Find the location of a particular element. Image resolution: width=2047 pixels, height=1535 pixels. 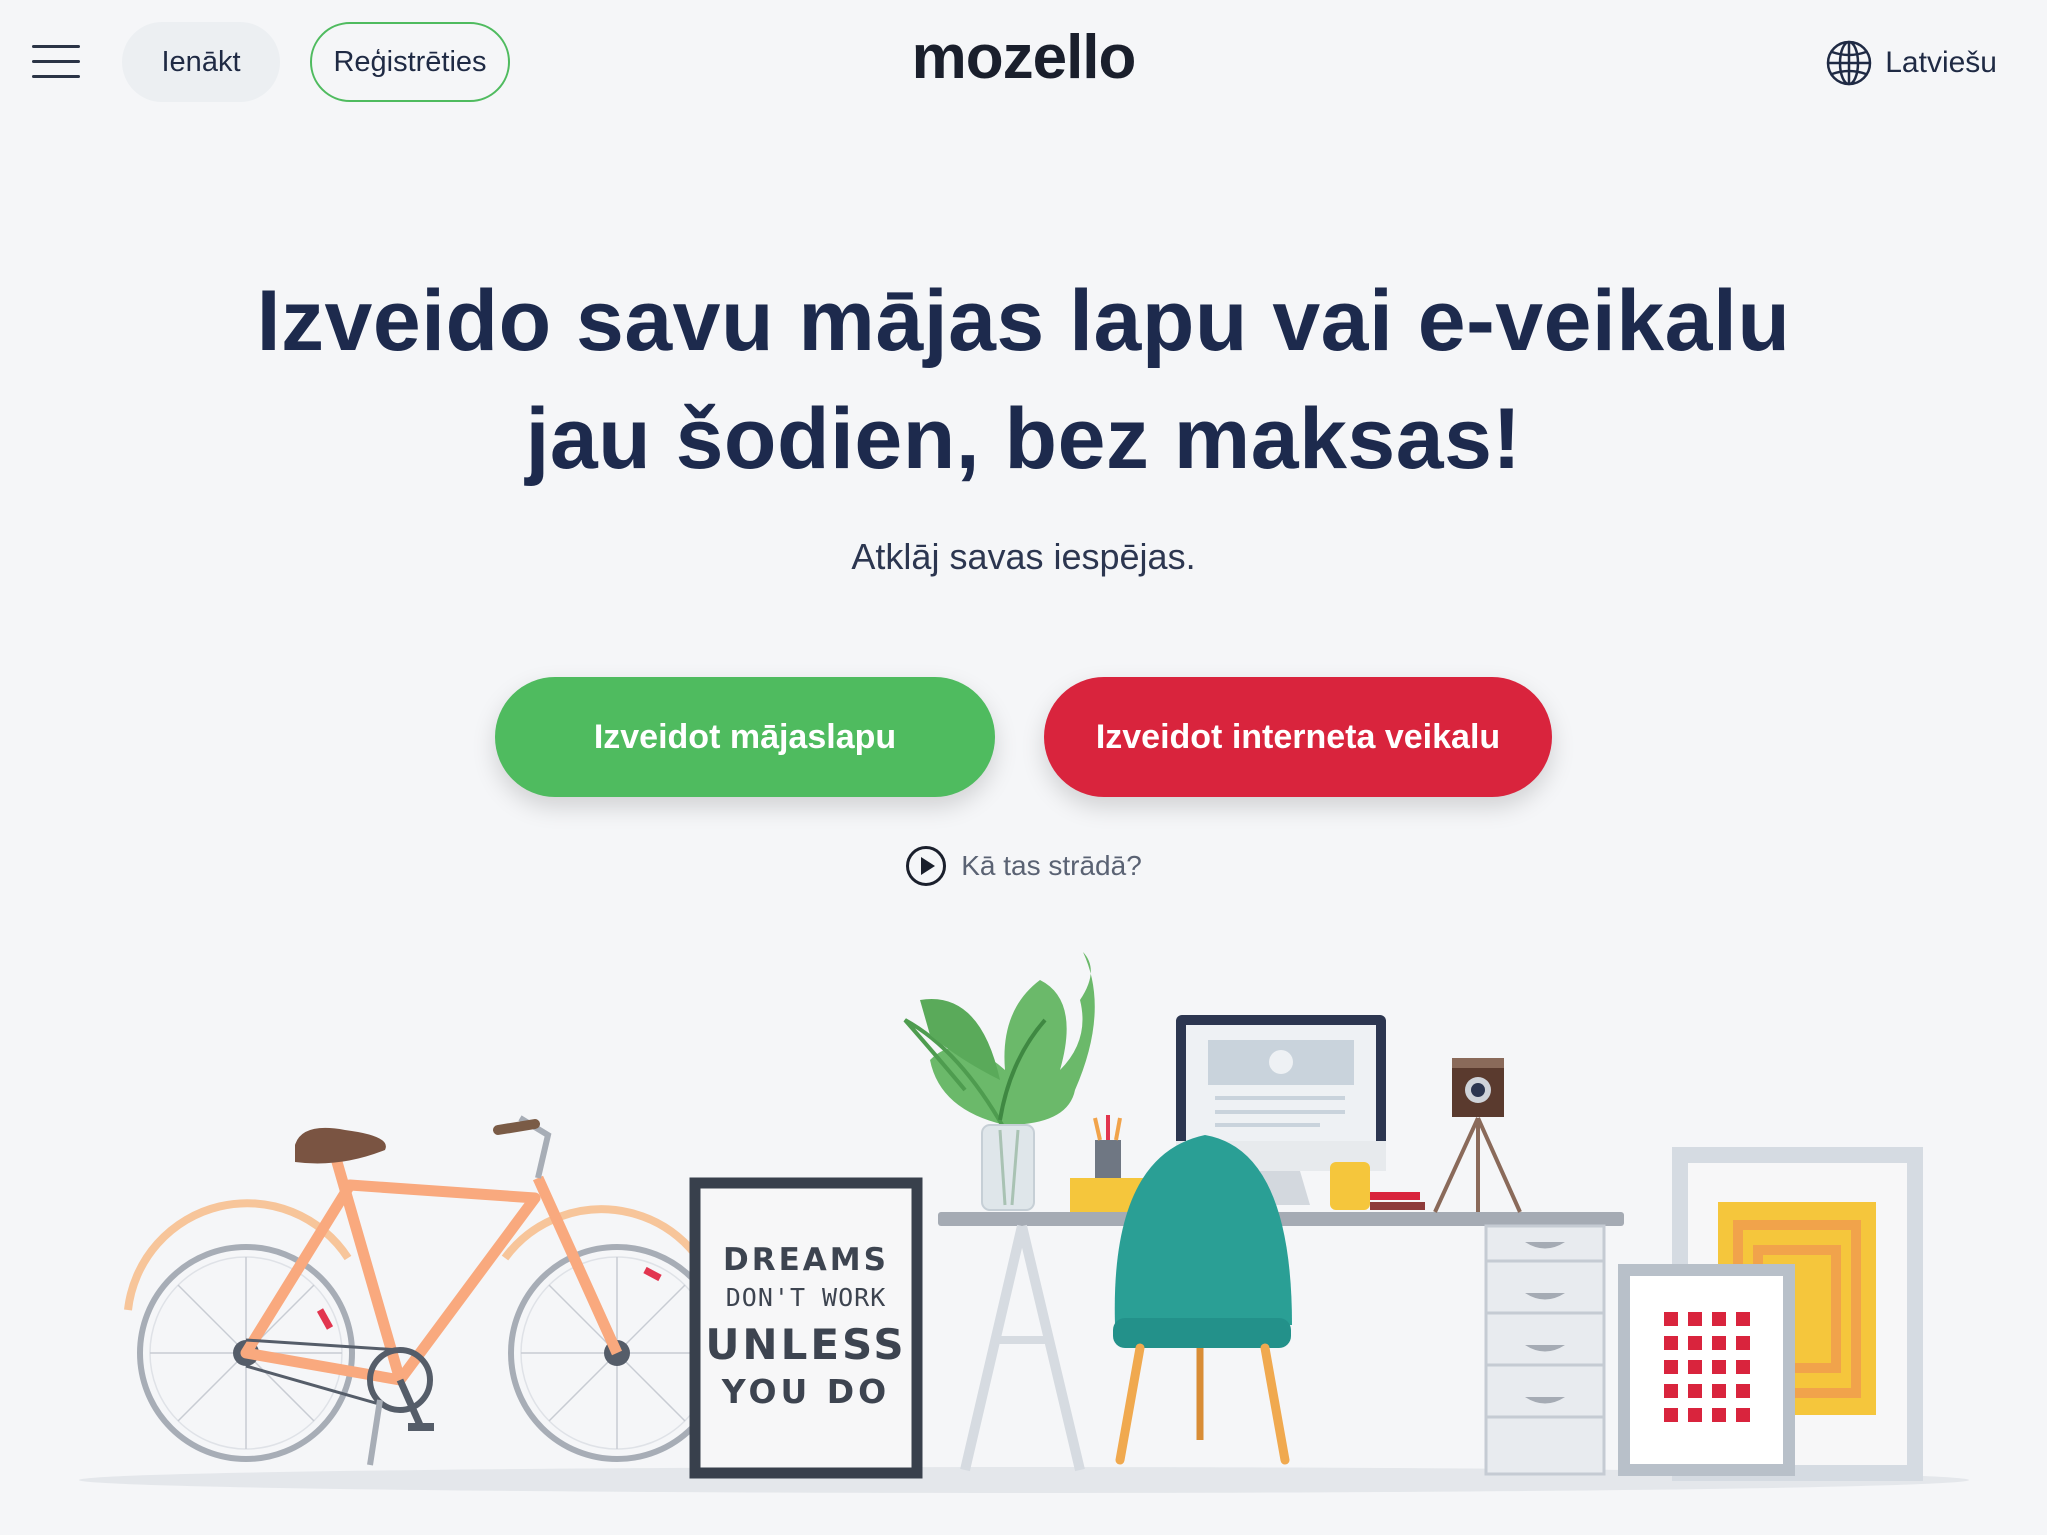

language-label: Latviešu is located at coordinates (1941, 62).